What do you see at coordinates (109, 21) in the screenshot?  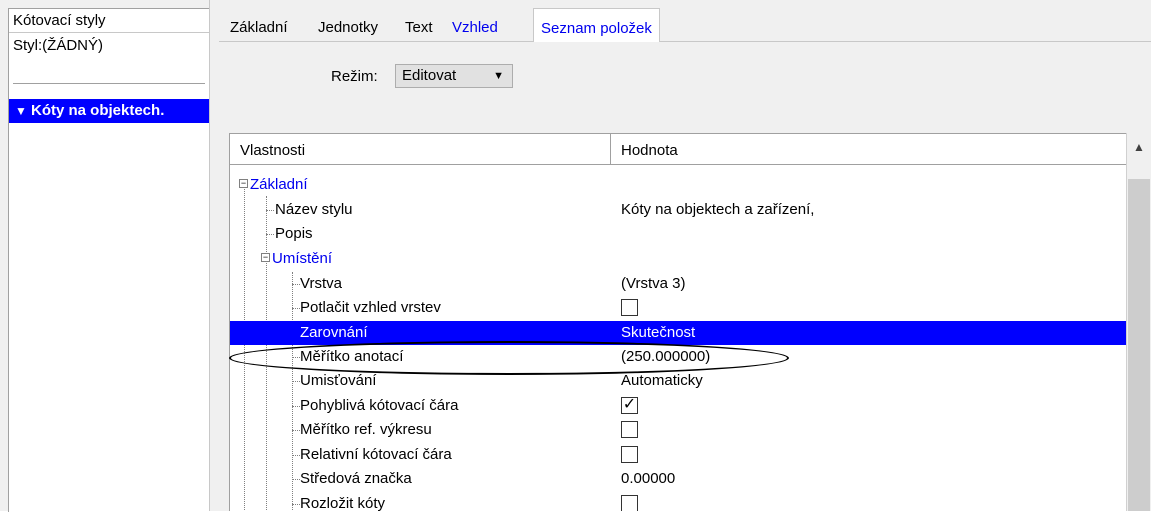 I see `styles-panel-header: Kótovací styly` at bounding box center [109, 21].